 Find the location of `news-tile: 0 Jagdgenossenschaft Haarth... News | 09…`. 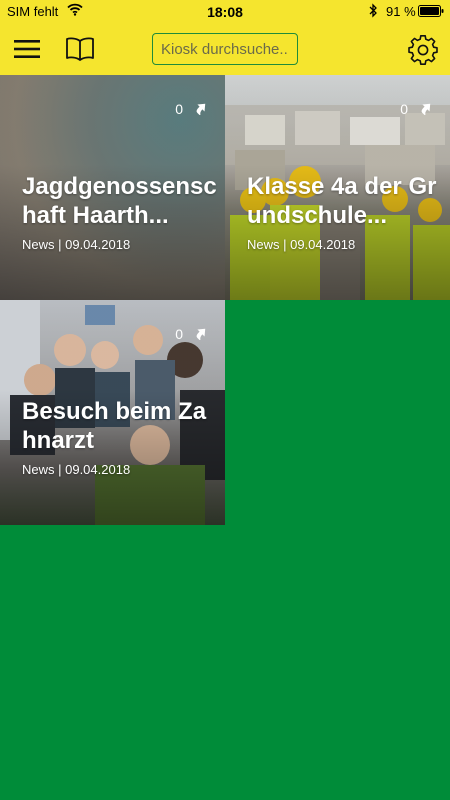

news-tile: 0 Jagdgenossenschaft Haarth... News | 09… is located at coordinates (112, 187).